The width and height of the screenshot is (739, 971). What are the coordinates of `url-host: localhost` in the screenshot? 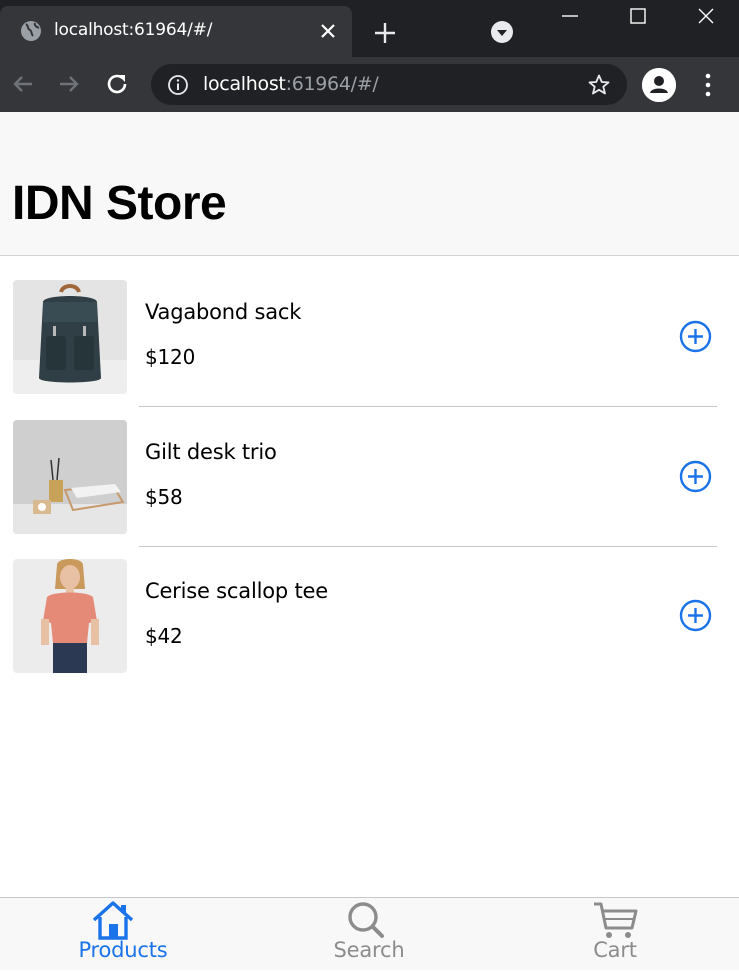 It's located at (244, 84).